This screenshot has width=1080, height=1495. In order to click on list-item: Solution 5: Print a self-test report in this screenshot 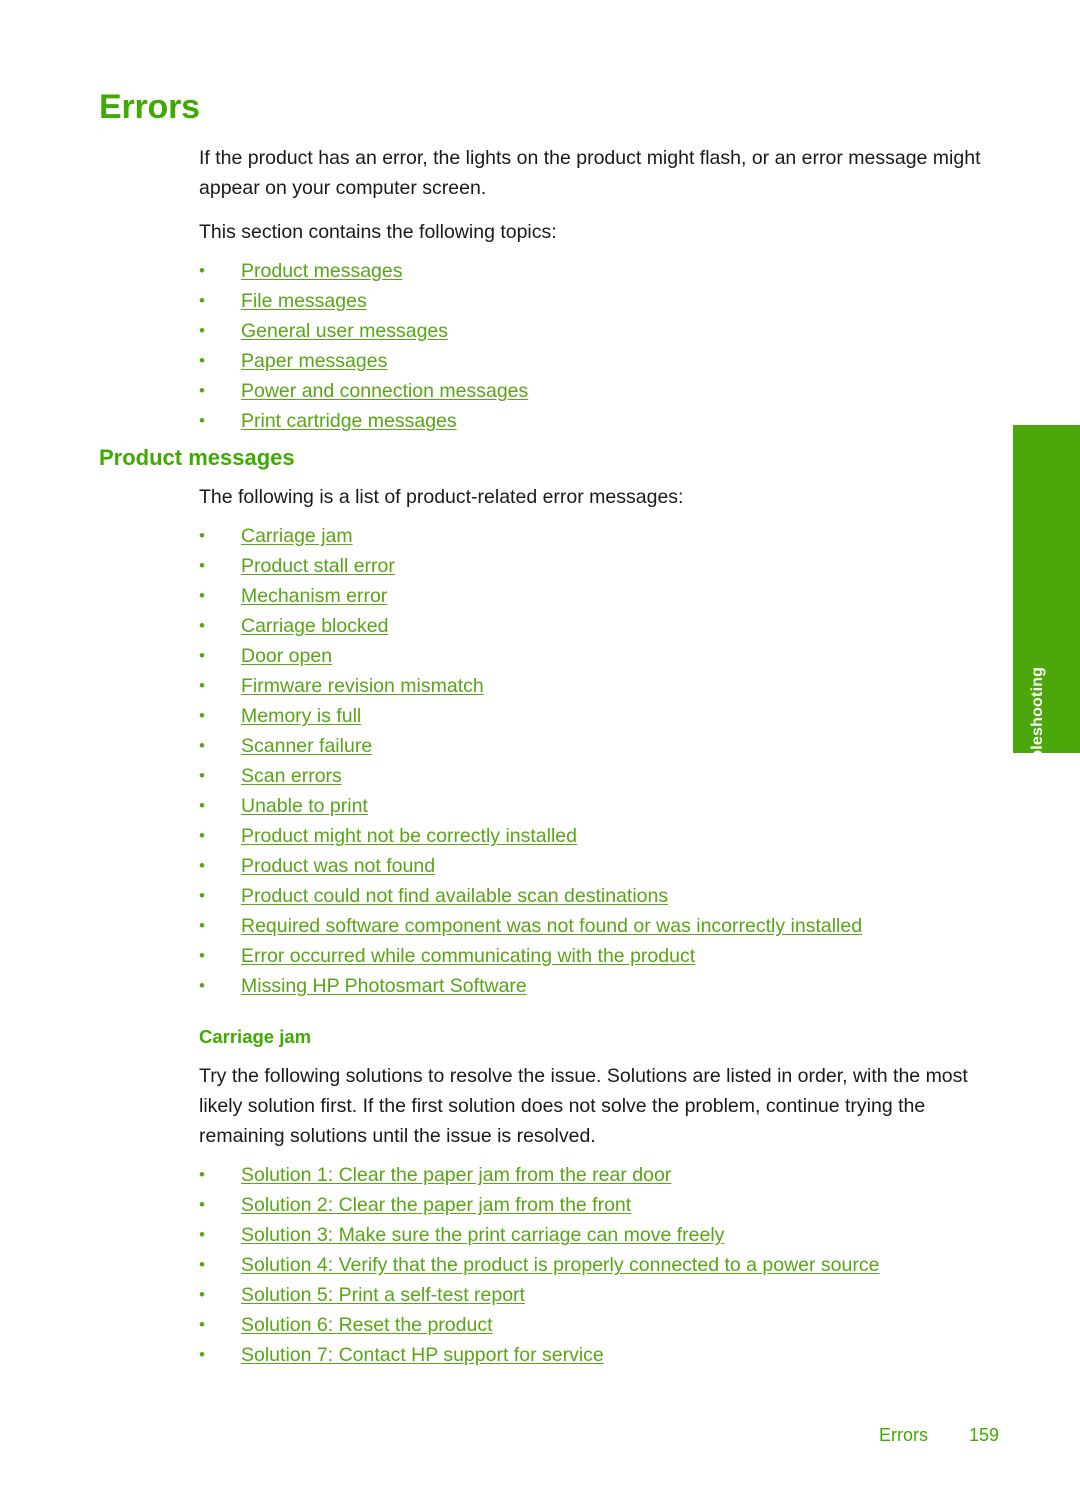, I will do `click(599, 1295)`.